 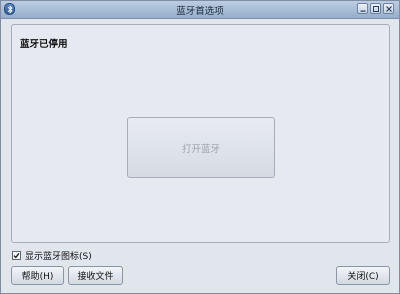 I want to click on window-title: 蓝牙首选项, so click(x=200, y=11).